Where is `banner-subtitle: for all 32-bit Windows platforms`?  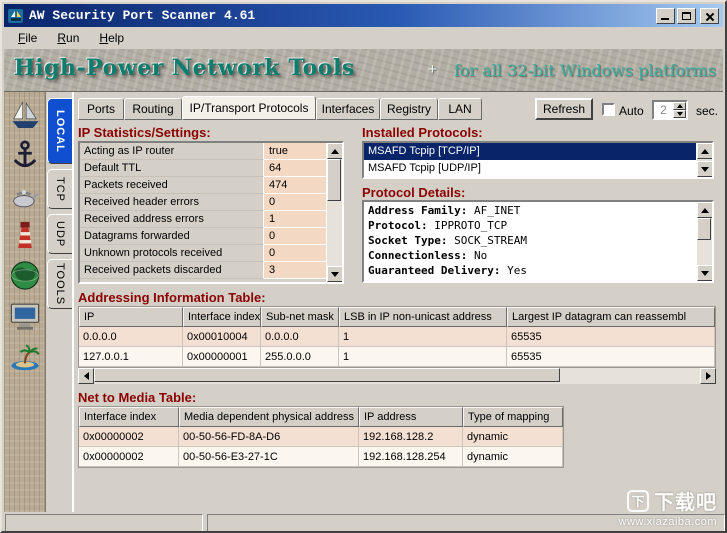
banner-subtitle: for all 32-bit Windows platforms is located at coordinates (585, 70).